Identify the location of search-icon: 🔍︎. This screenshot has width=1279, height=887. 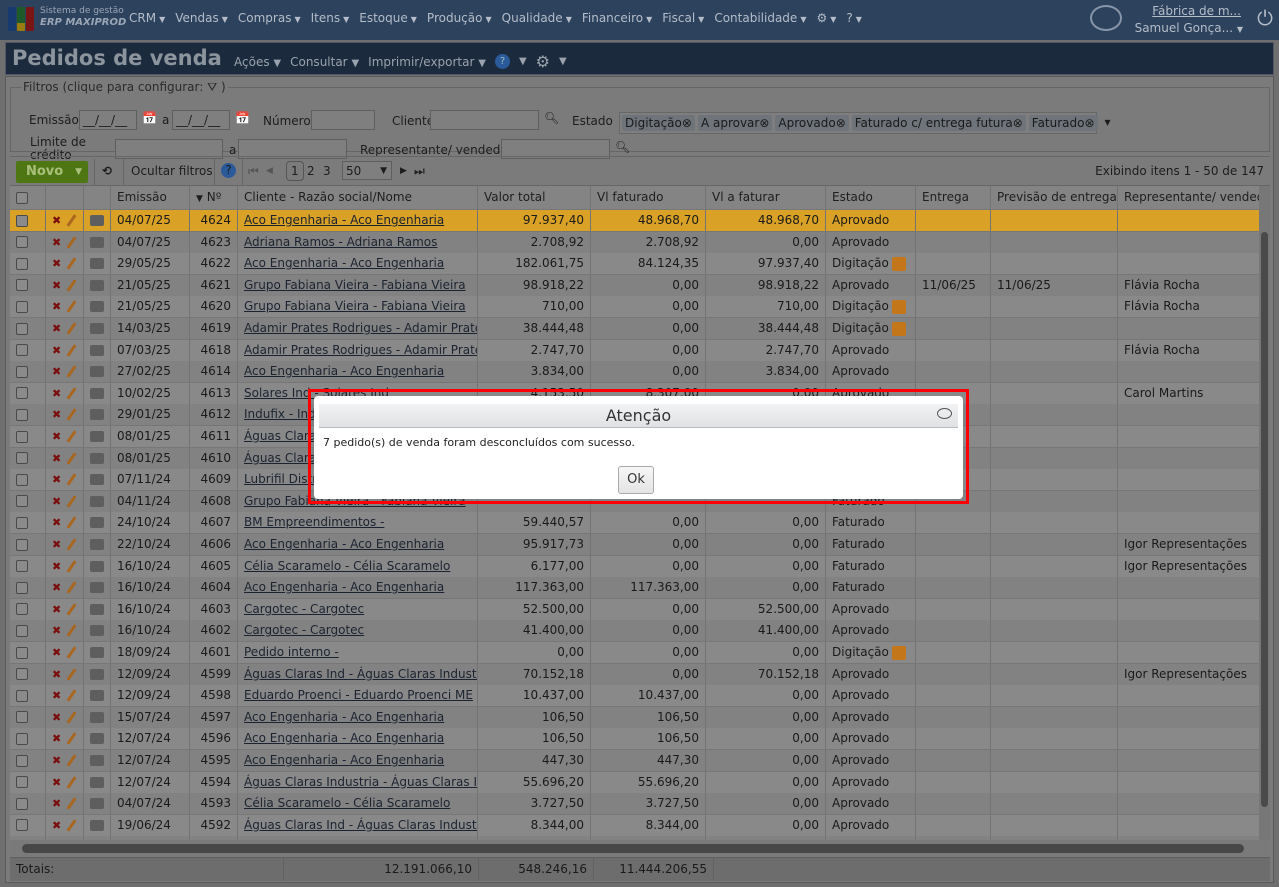
(551, 118).